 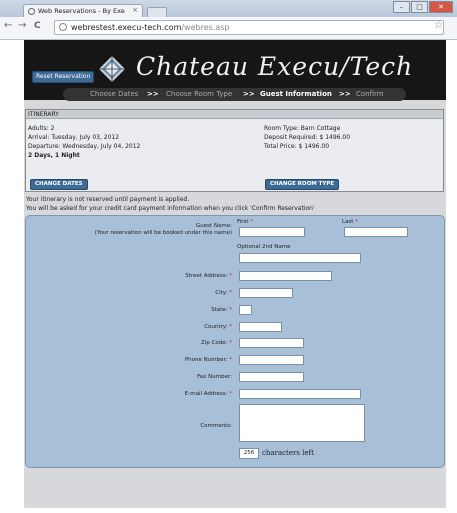 I want to click on window-controls: – □ ✕, so click(x=422, y=7).